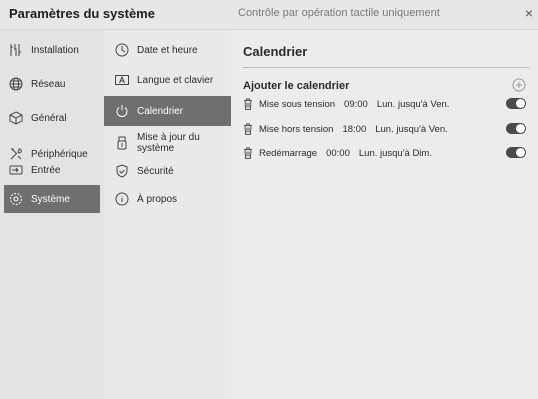 Image resolution: width=538 pixels, height=399 pixels. I want to click on power-icon, so click(122, 111).